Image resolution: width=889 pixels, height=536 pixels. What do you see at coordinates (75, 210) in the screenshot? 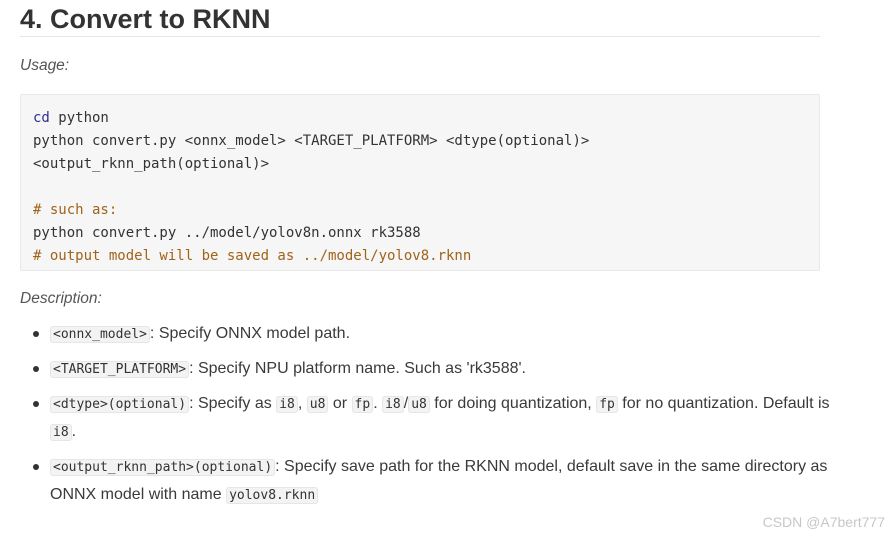
I see `code-comment-1: # such as:` at bounding box center [75, 210].